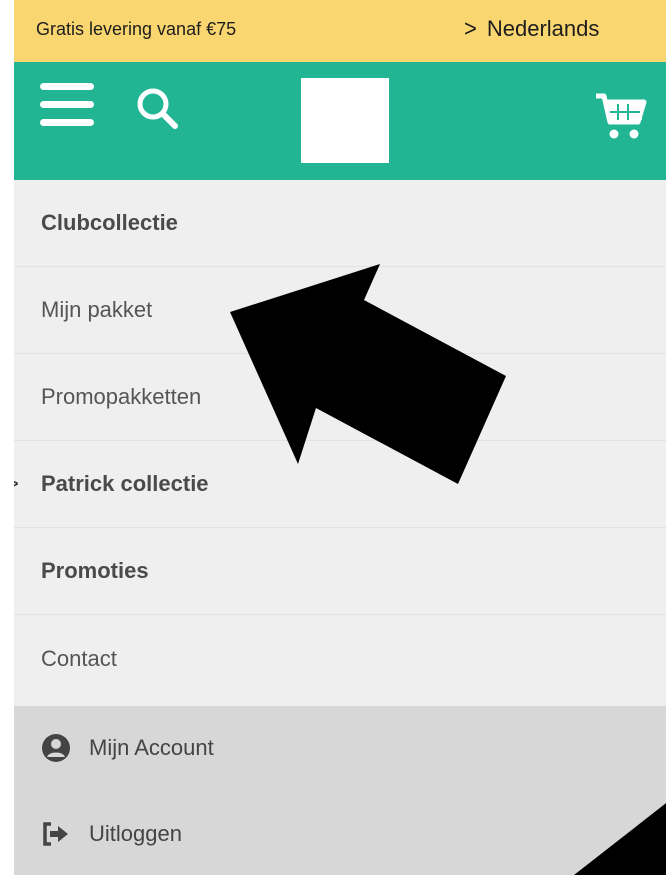  Describe the element at coordinates (97, 309) in the screenshot. I see `menu-item-label: Mijn pakket` at that location.